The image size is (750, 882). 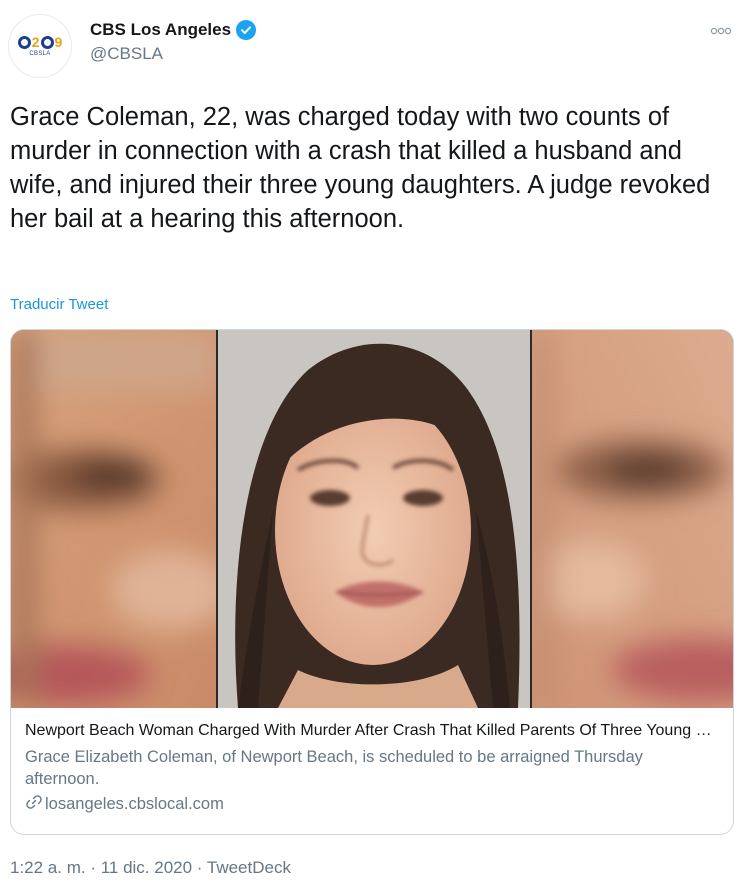 I want to click on card-domain-text: losangeles.cbslocal.com, so click(x=134, y=804).